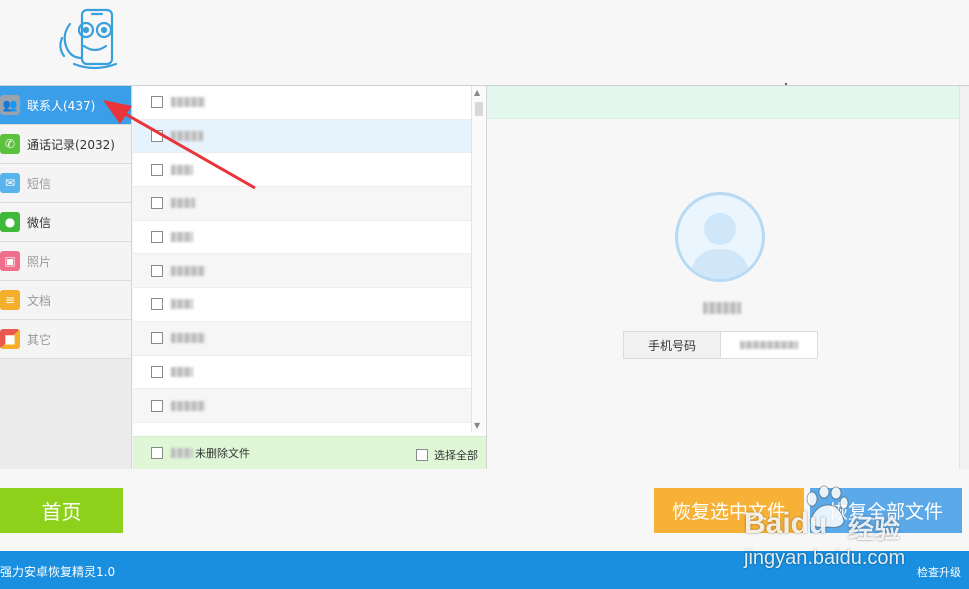  What do you see at coordinates (39, 183) in the screenshot?
I see `sidebar-item-label: 短信` at bounding box center [39, 183].